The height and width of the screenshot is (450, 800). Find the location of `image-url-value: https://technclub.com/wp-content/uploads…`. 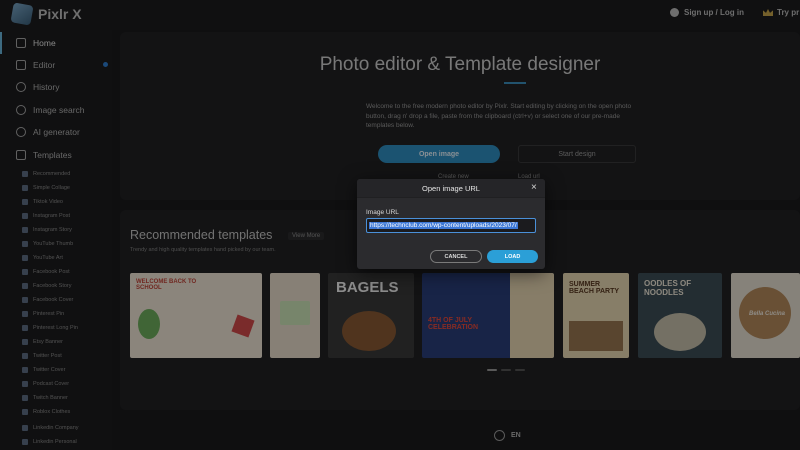

image-url-value: https://technclub.com/wp-content/uploads… is located at coordinates (443, 225).